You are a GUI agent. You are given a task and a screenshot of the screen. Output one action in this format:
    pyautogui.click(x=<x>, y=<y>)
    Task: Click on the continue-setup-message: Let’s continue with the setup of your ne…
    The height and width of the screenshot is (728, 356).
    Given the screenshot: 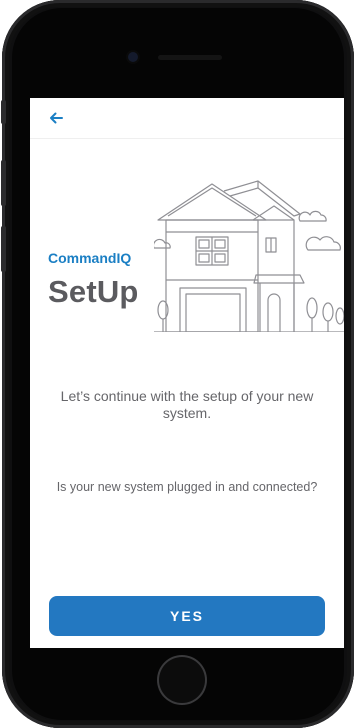 What is the action you would take?
    pyautogui.click(x=187, y=404)
    